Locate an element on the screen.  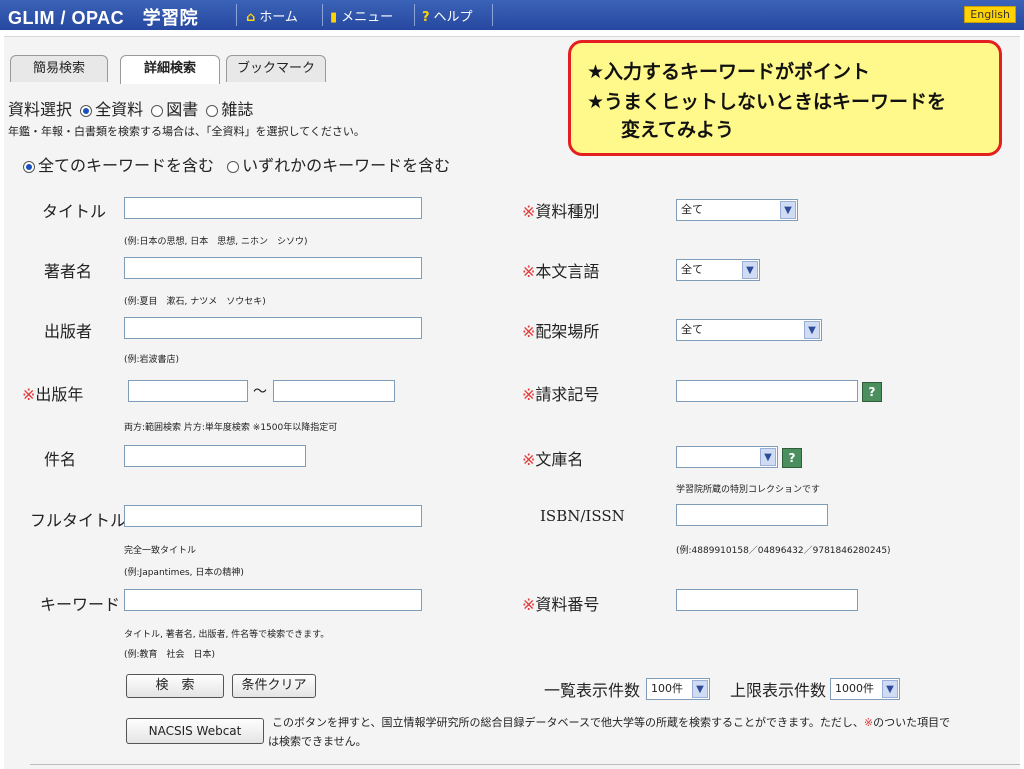
collection-select: ▼ is located at coordinates (727, 457).